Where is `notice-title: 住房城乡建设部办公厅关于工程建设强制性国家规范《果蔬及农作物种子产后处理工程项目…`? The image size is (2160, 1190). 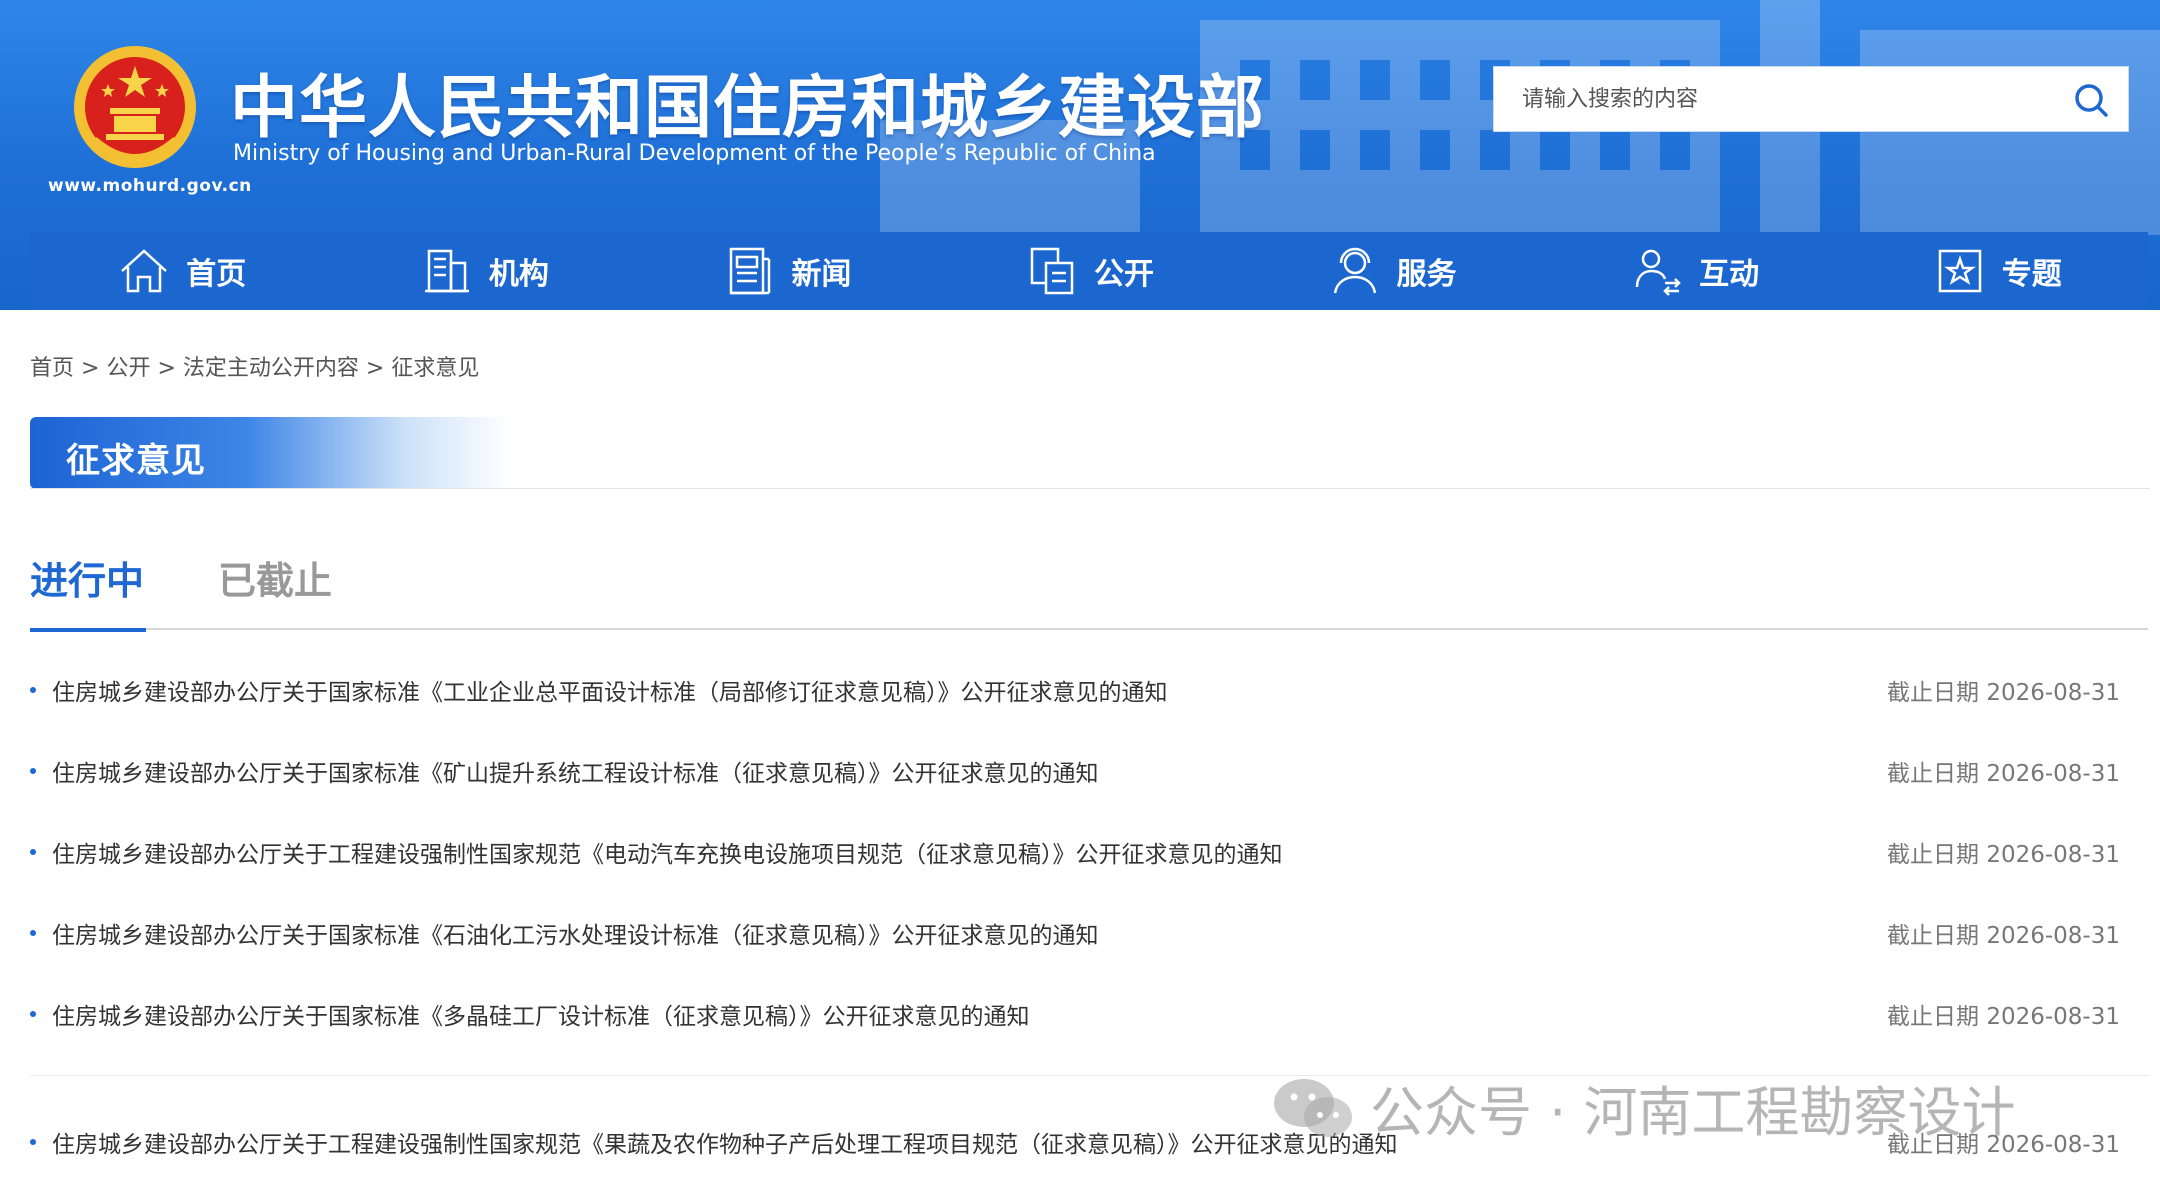 notice-title: 住房城乡建设部办公厅关于工程建设强制性国家规范《果蔬及农作物种子产后处理工程项目… is located at coordinates (969, 1142).